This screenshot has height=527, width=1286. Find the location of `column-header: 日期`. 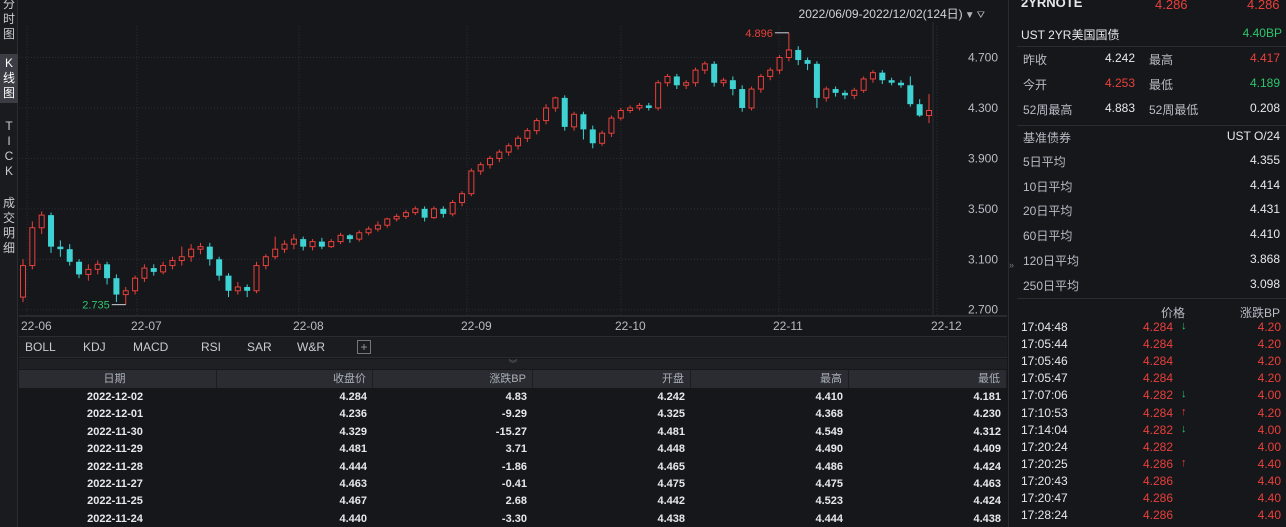

column-header: 日期 is located at coordinates (118, 379).